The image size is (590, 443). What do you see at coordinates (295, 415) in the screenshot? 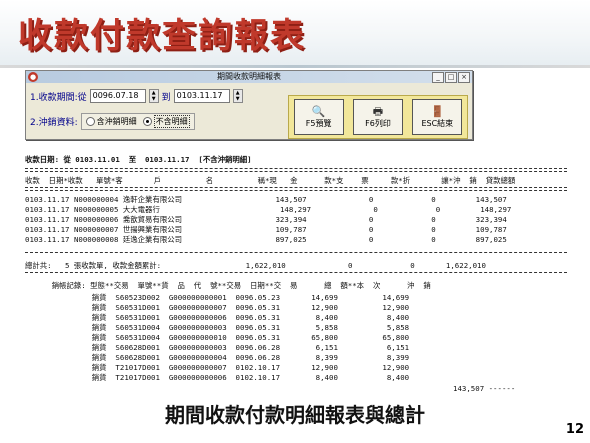
I see `slide-caption: 期間收款付款明細報表與總計` at bounding box center [295, 415].